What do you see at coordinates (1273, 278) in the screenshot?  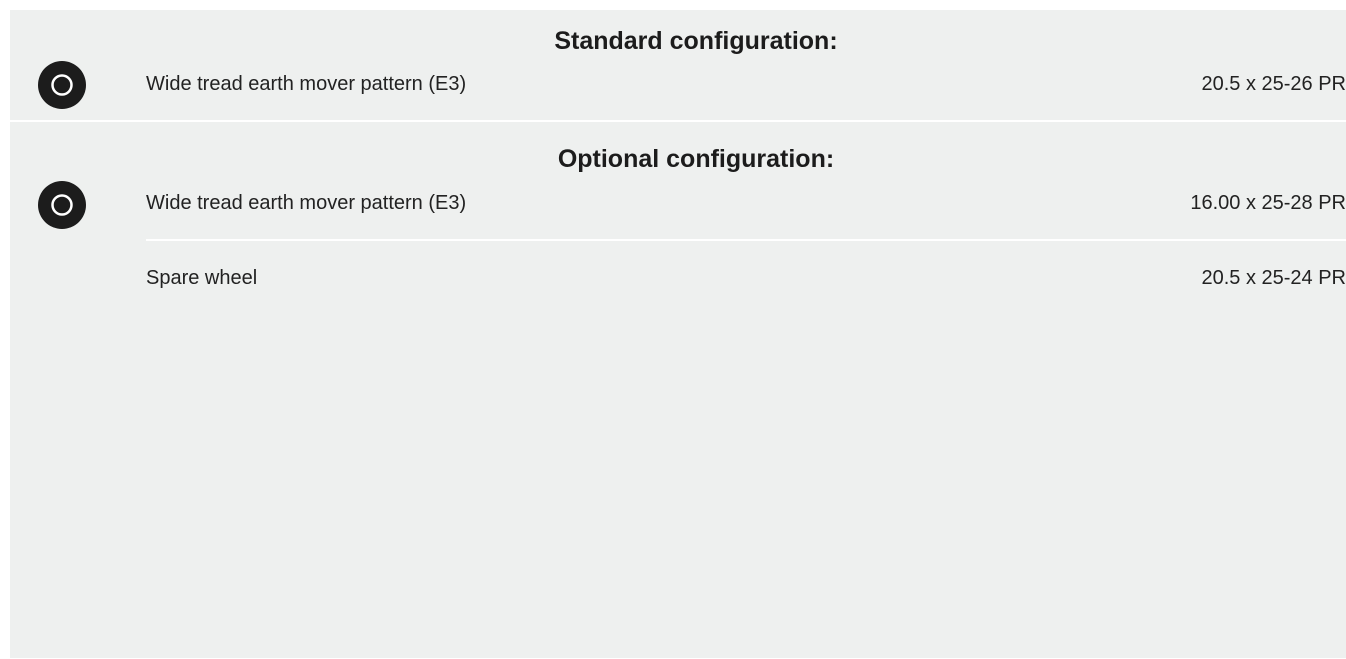 I see `spare-wheel-size: 20.5 x 25-24 PR` at bounding box center [1273, 278].